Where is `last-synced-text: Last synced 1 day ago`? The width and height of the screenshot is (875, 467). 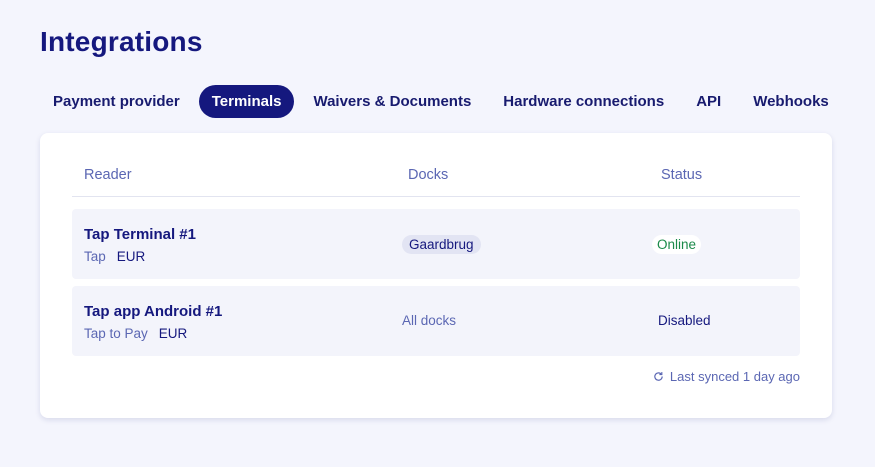
last-synced-text: Last synced 1 day ago is located at coordinates (734, 376).